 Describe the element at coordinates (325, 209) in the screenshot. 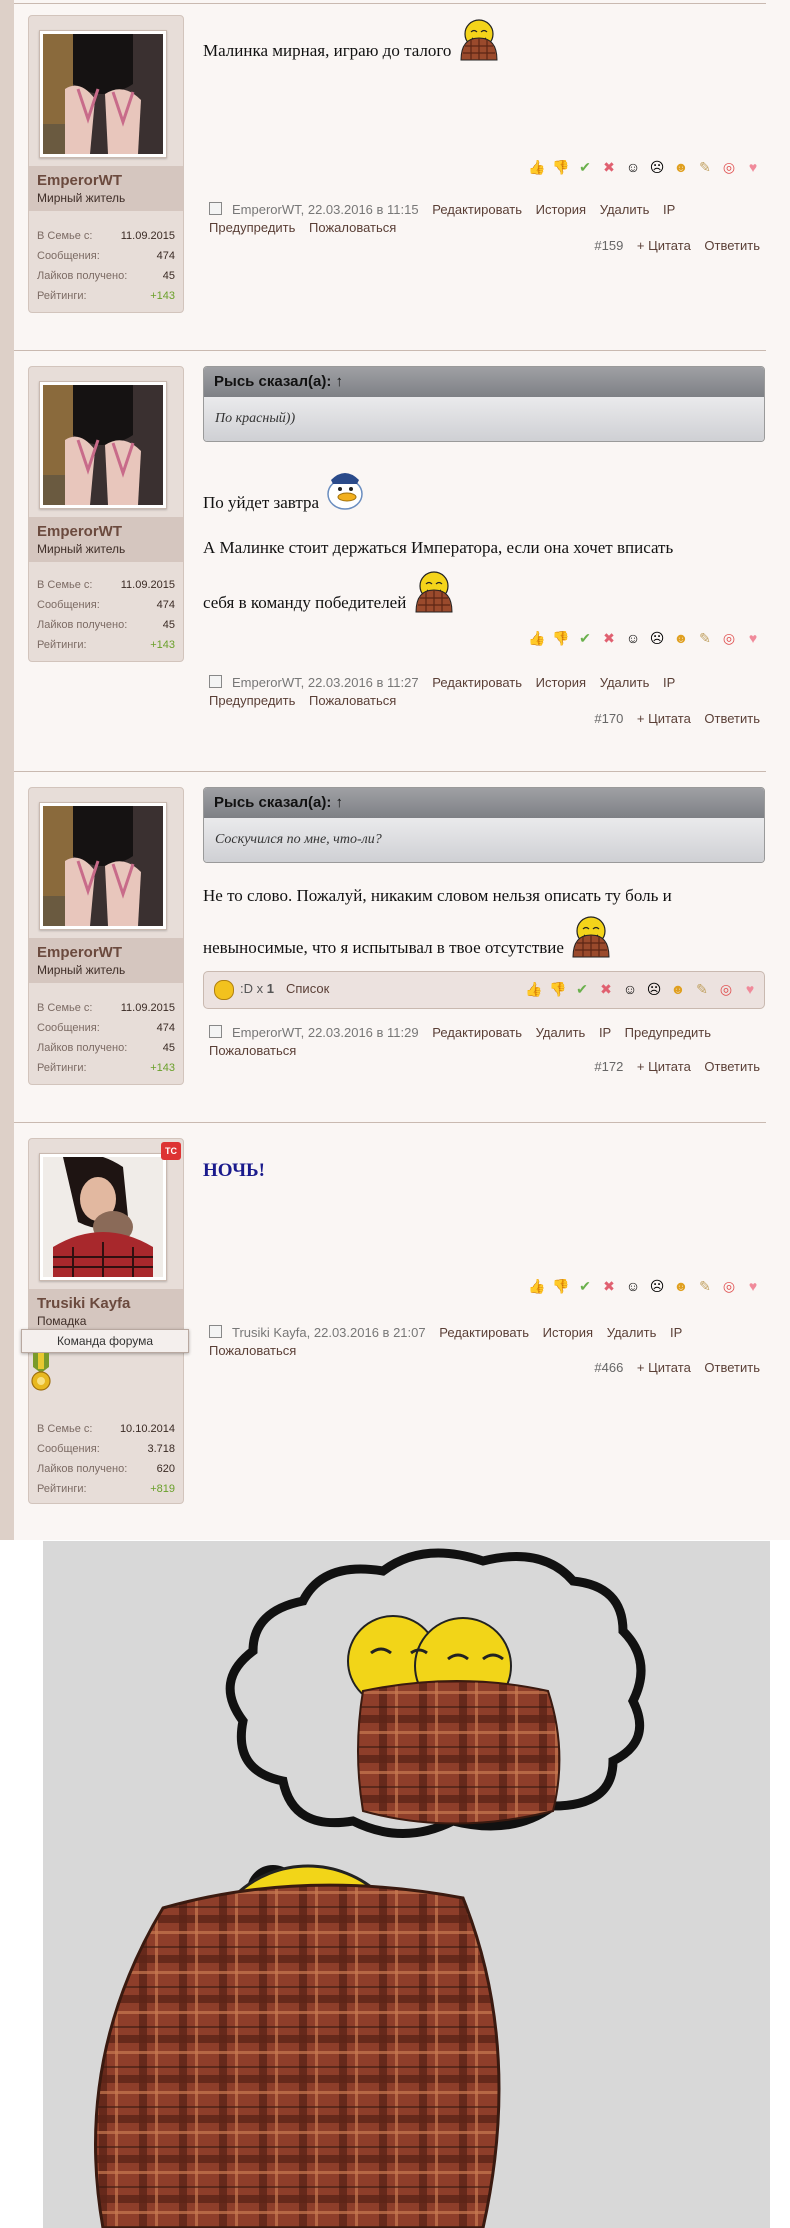

I see `author-date: EmperorWT, 22.03.2016 в 11:15` at that location.